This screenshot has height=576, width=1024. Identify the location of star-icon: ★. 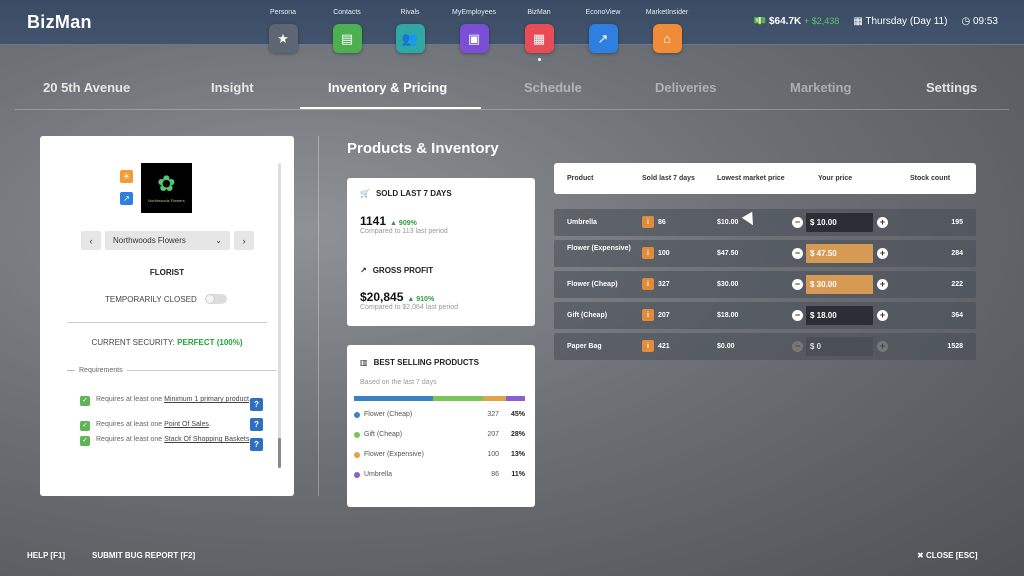
(283, 38).